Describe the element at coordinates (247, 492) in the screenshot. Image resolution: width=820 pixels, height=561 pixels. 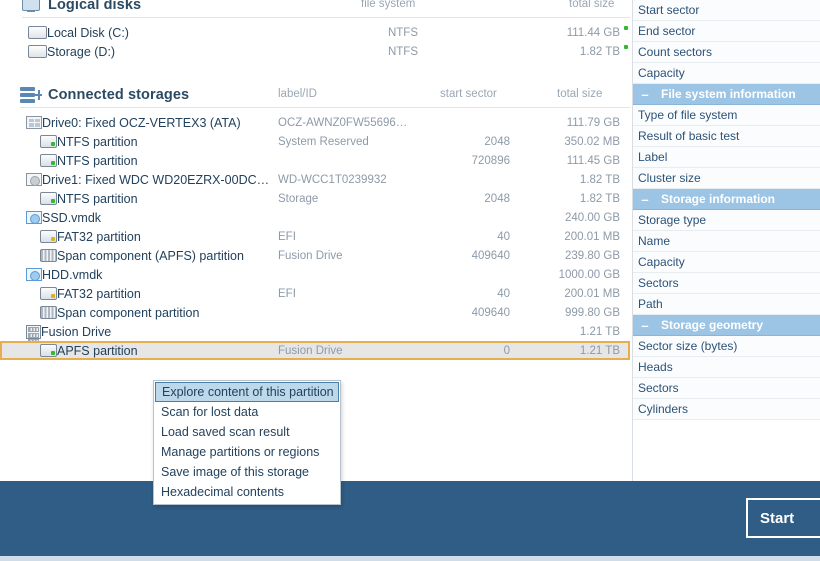
I see `context-menu-item: Hexadecimal contents` at that location.